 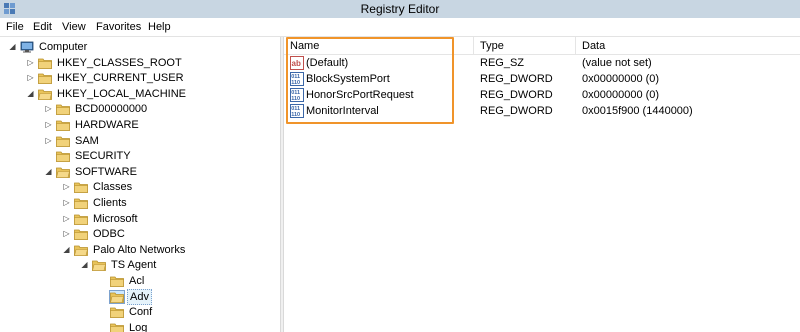 What do you see at coordinates (525, 46) in the screenshot?
I see `column-header-type: Type` at bounding box center [525, 46].